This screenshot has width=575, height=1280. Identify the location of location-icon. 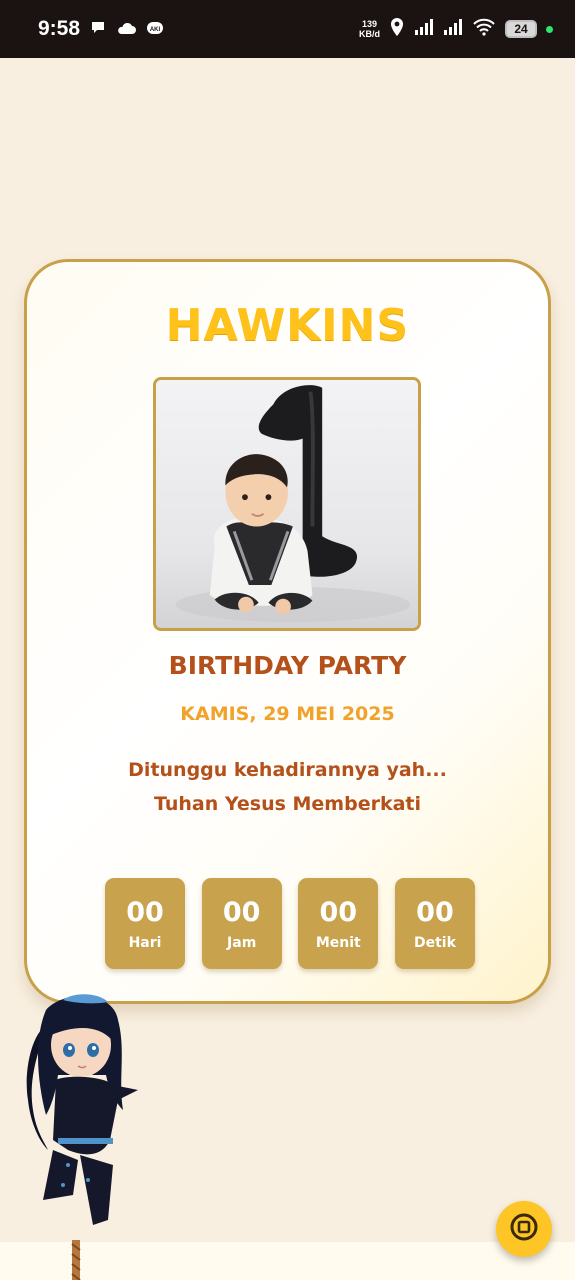
(397, 29).